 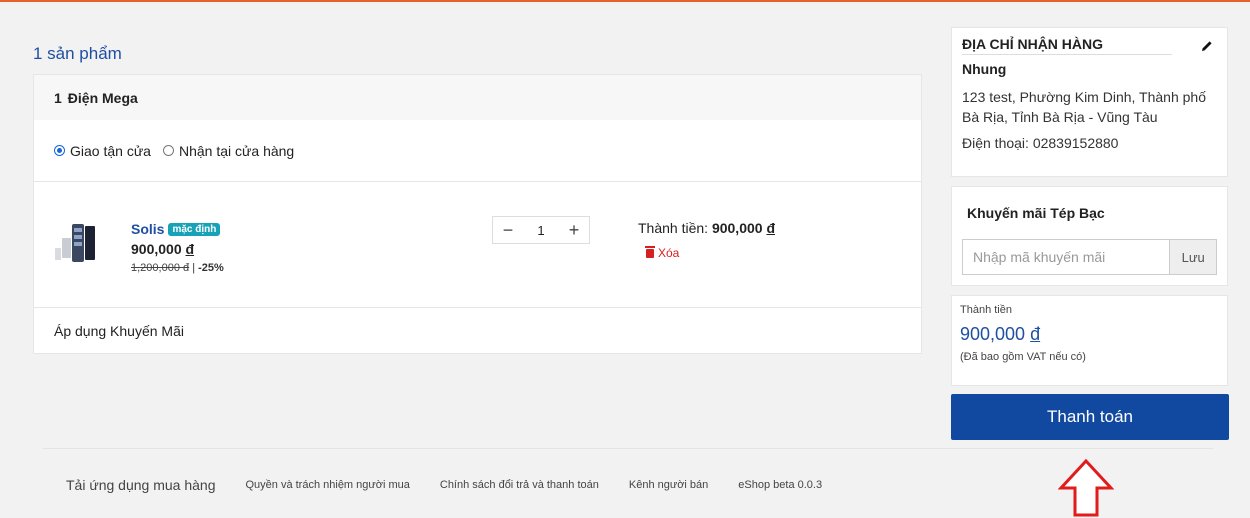 I want to click on footer-divider, so click(x=628, y=448).